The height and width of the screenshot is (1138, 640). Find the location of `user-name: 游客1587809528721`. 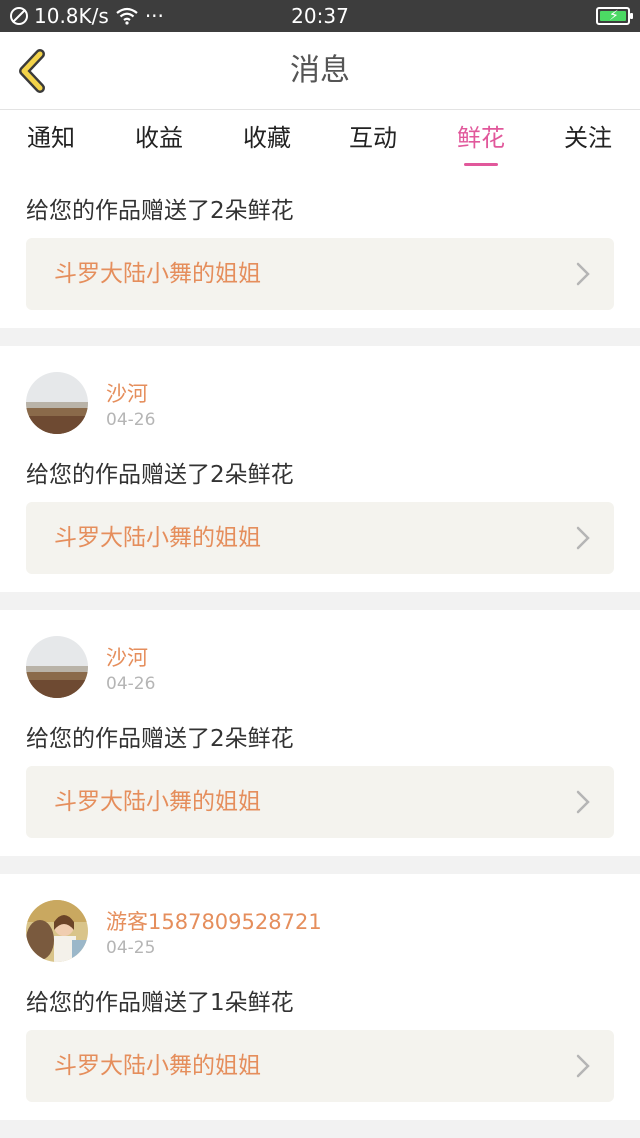

user-name: 游客1587809528721 is located at coordinates (214, 921).